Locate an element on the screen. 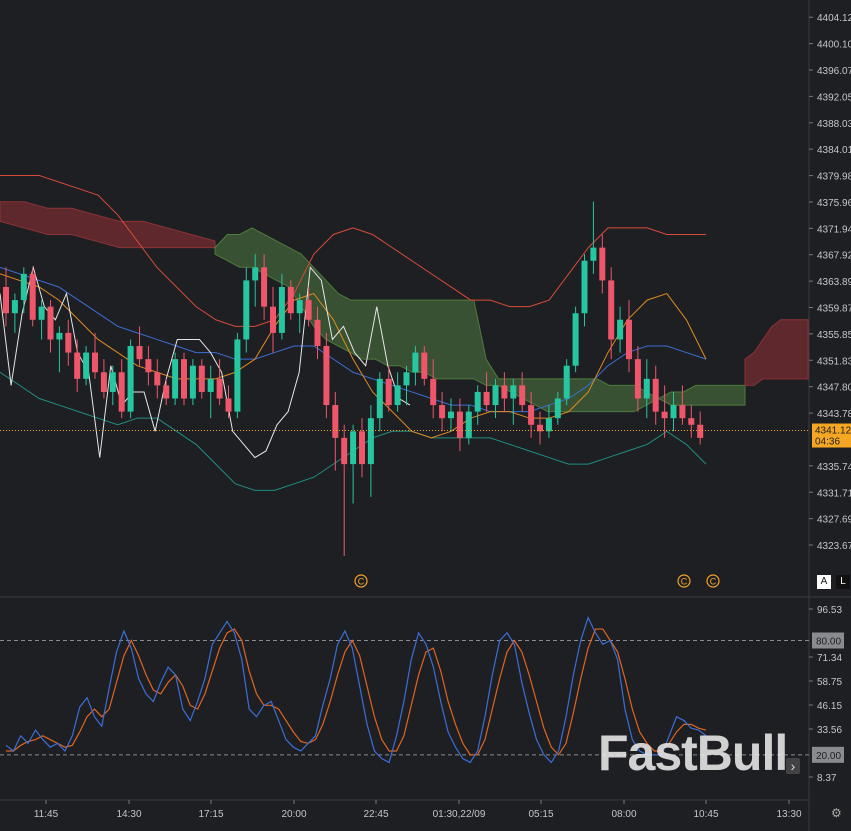  y-tick-label: 4363.89 is located at coordinates (834, 282).